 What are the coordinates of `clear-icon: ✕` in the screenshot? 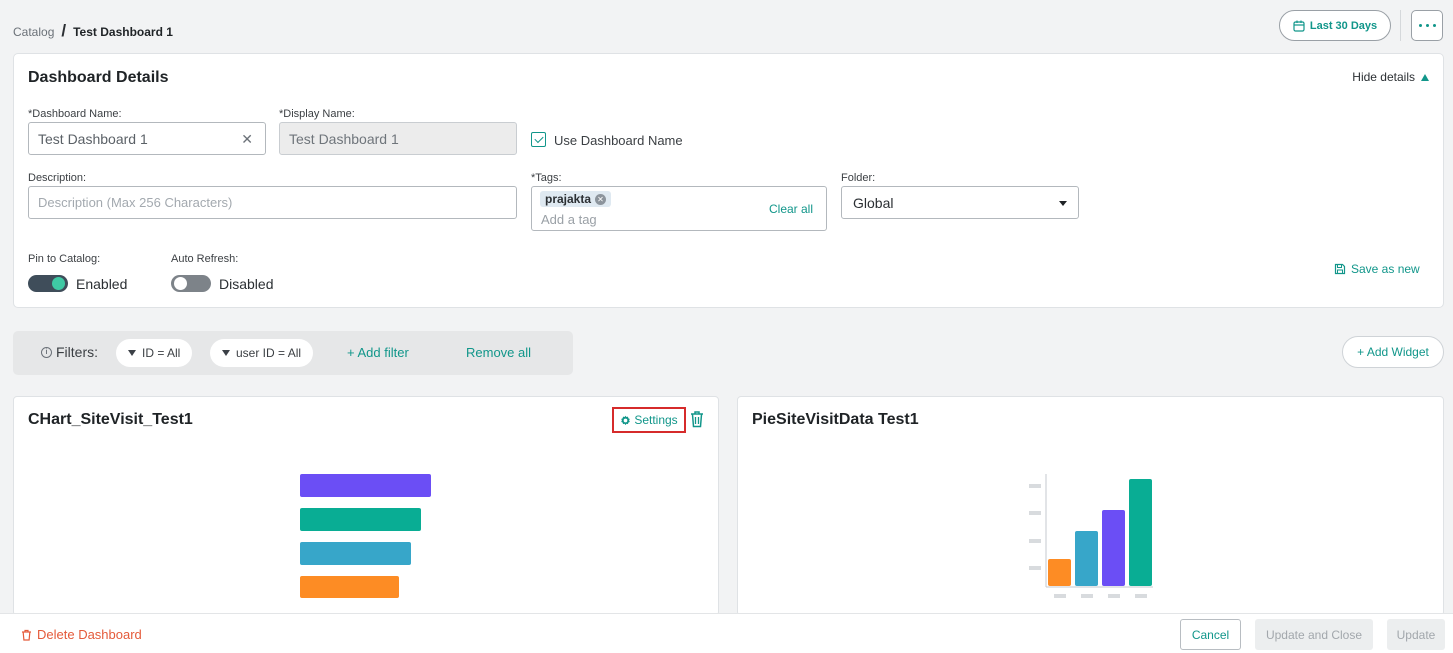 It's located at (247, 139).